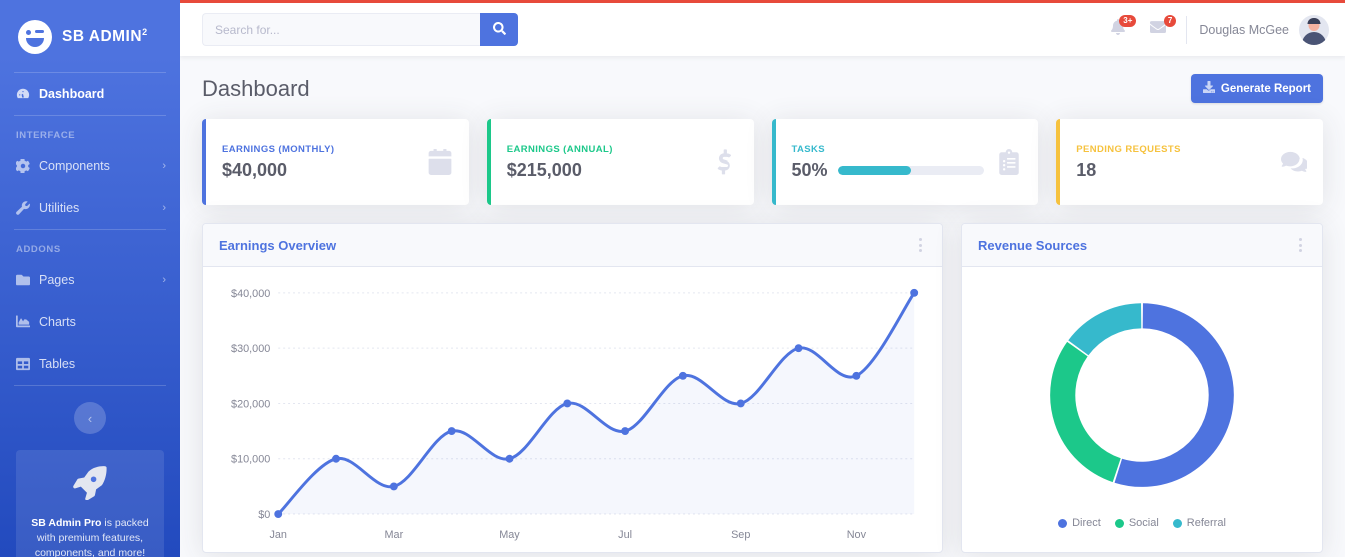 This screenshot has width=1345, height=557. I want to click on stat-value: 50%, so click(809, 169).